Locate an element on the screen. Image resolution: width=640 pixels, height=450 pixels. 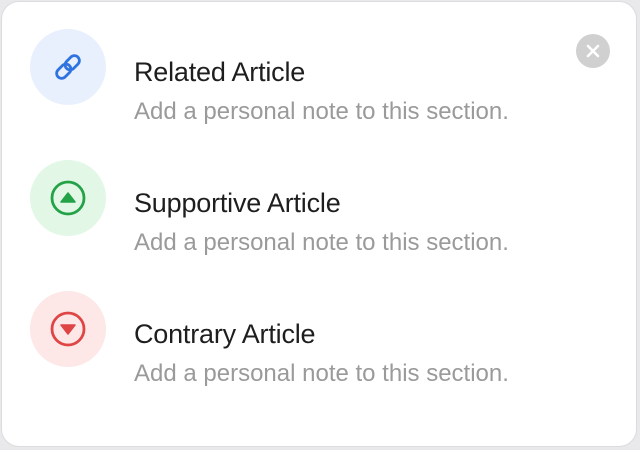
close-button is located at coordinates (593, 51).